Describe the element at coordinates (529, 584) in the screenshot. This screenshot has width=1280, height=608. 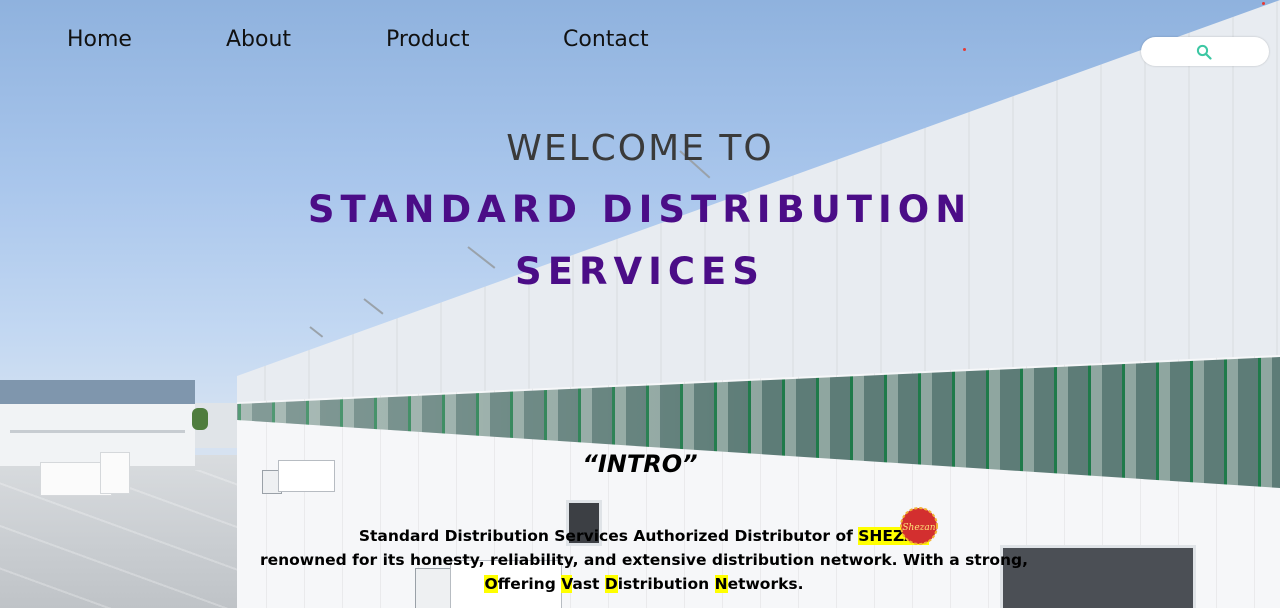
I see `intro-word: ffering` at that location.